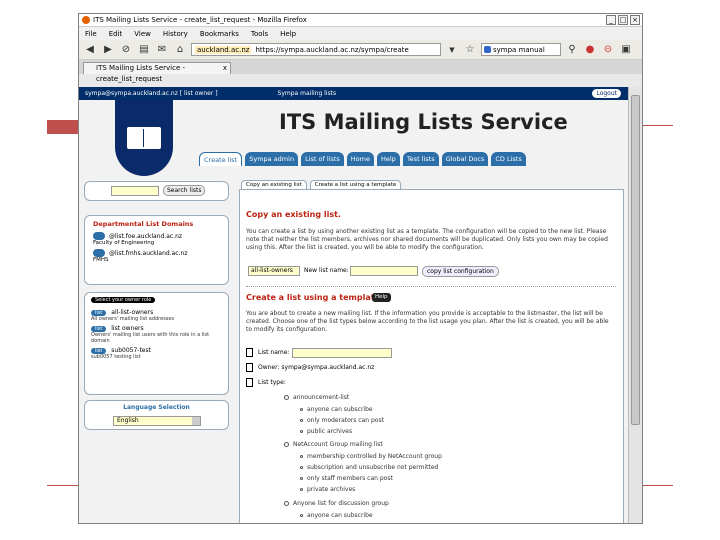 The width and height of the screenshot is (720, 540). Describe the element at coordinates (572, 50) in the screenshot. I see `magnifier-icon: ⚲` at that location.